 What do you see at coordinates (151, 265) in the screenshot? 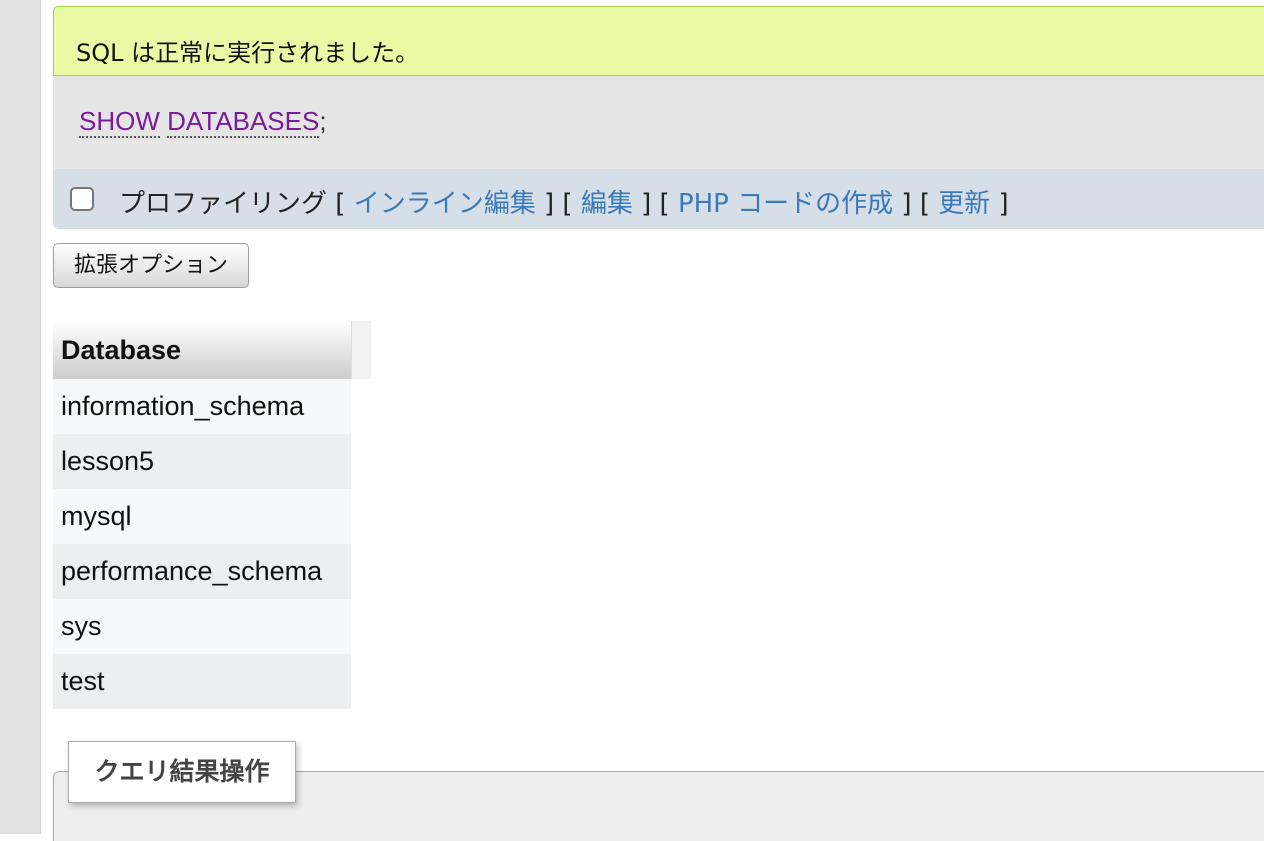
I see `extended-options-button: 拡張オプション` at bounding box center [151, 265].